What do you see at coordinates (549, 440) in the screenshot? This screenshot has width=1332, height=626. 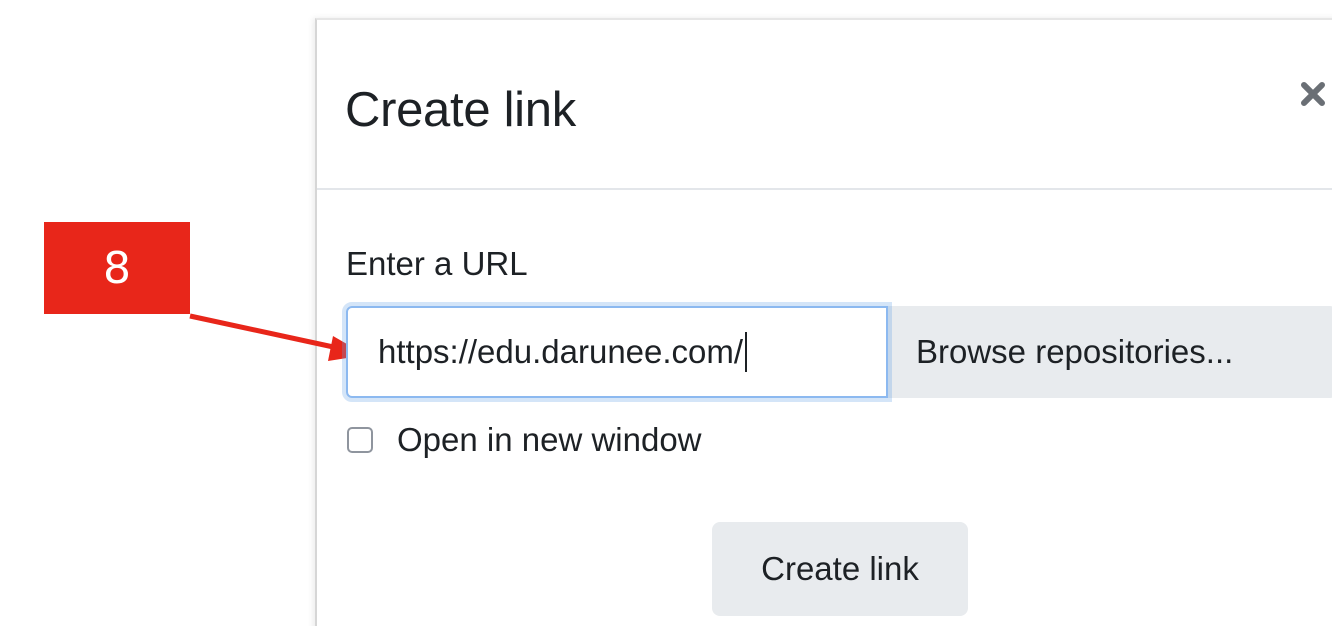 I see `open-in-new-window-label: Open in new window` at bounding box center [549, 440].